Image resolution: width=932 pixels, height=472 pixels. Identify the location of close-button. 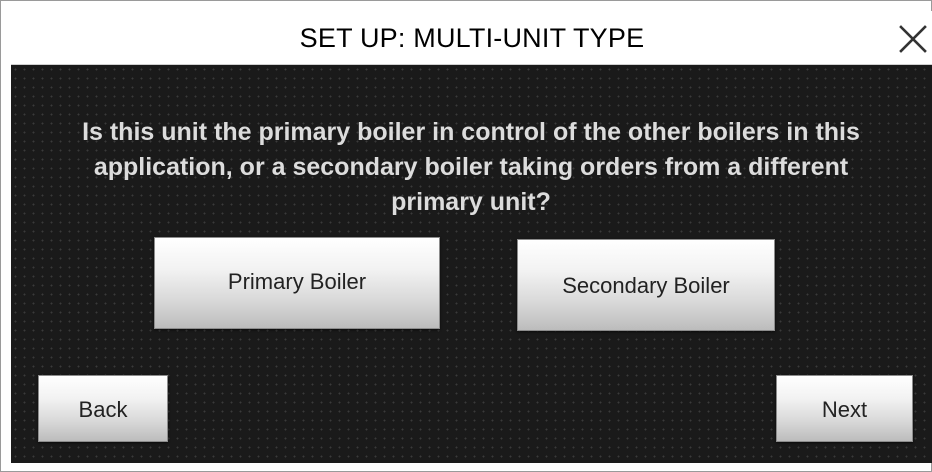
(912, 39).